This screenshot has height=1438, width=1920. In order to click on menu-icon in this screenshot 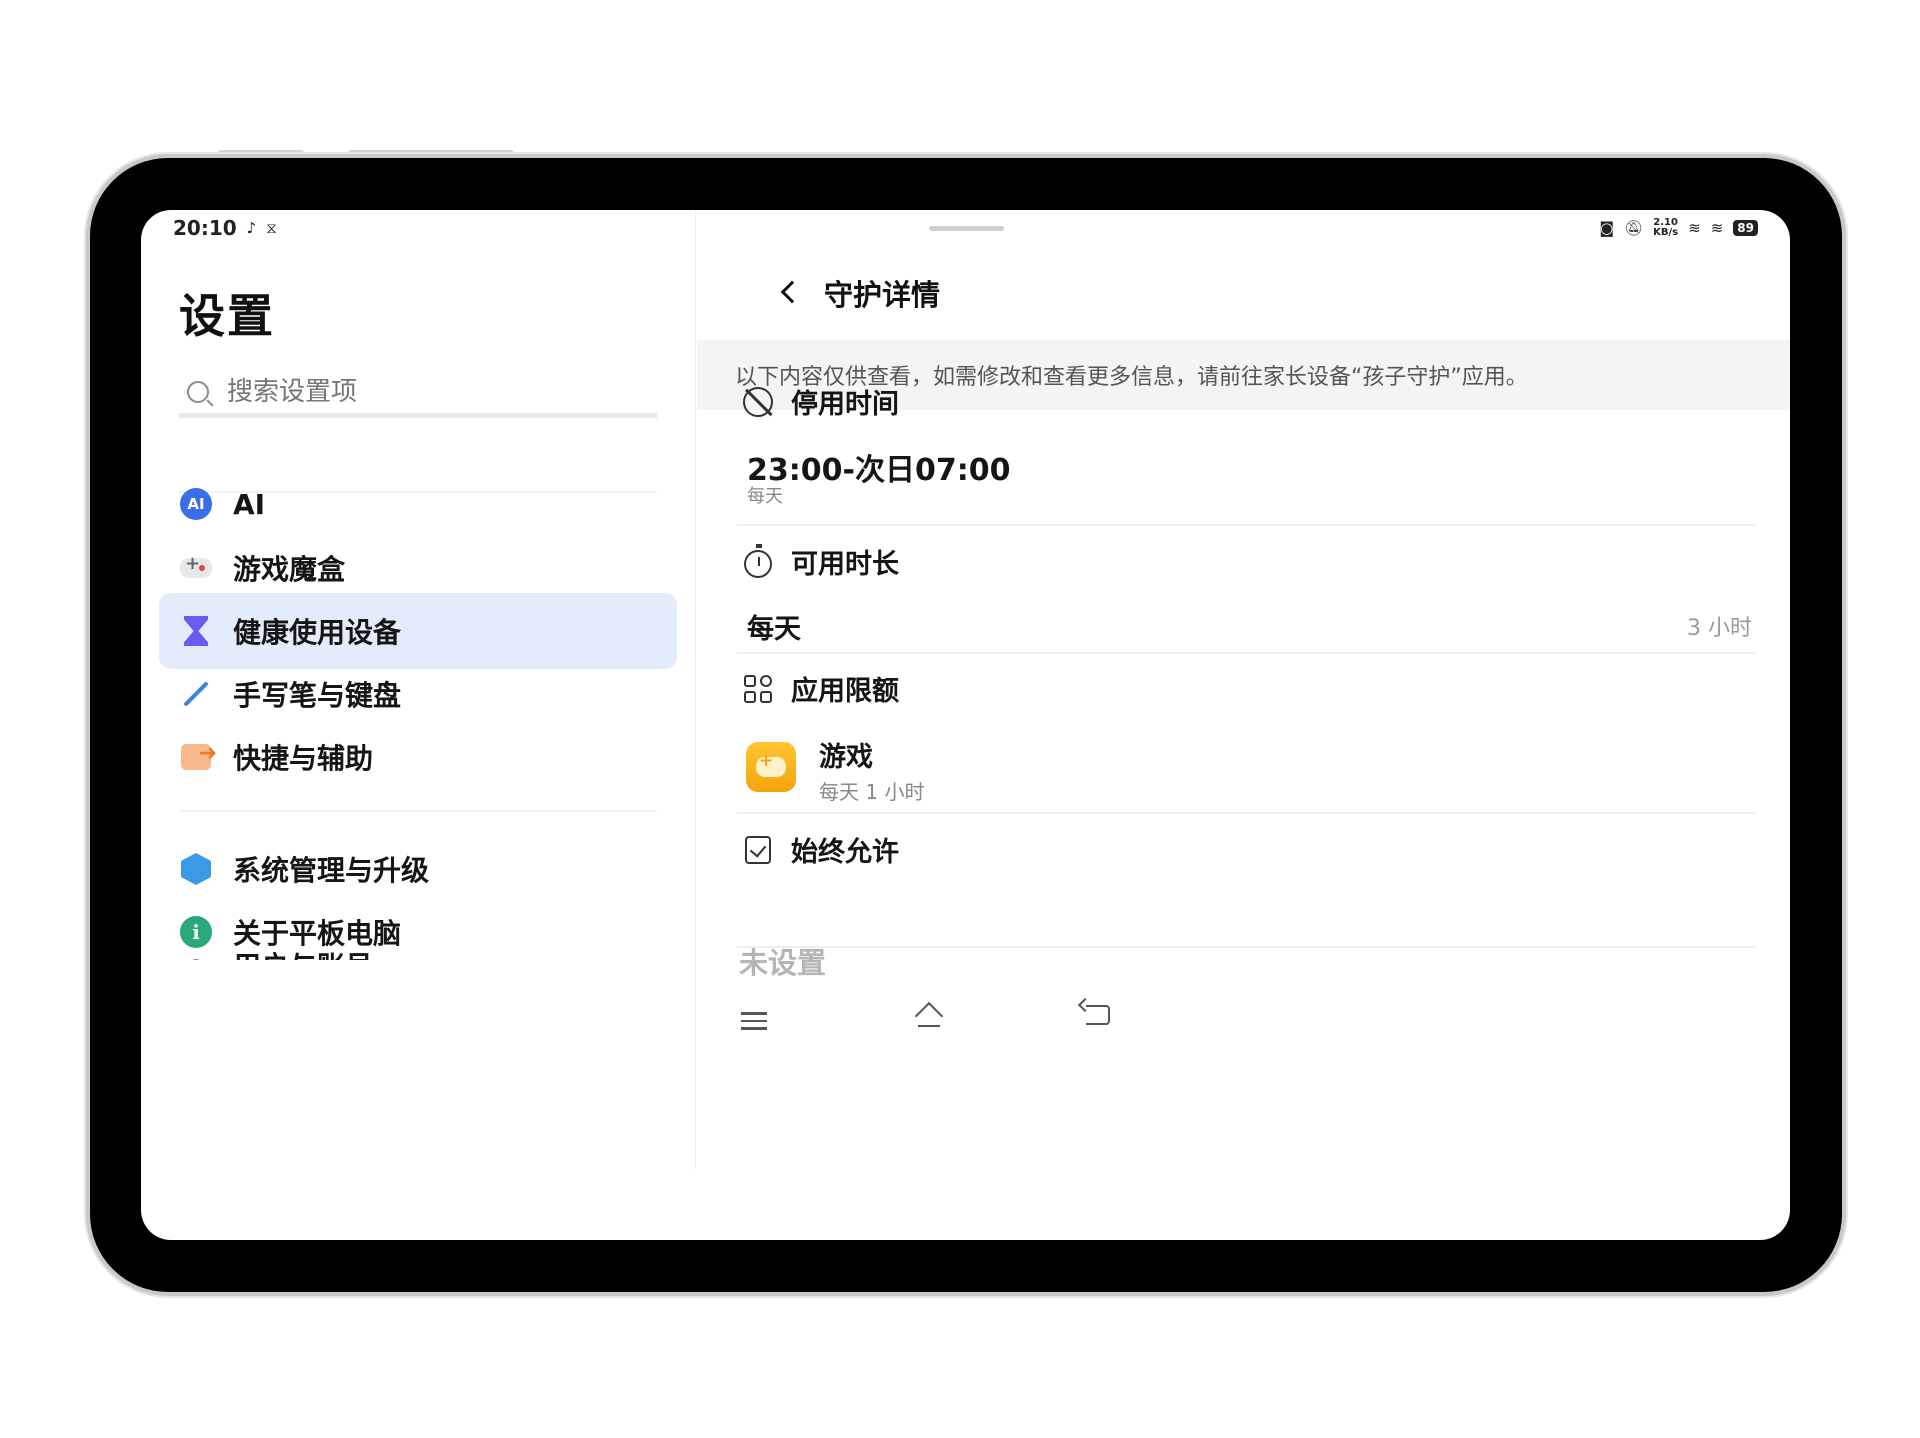, I will do `click(754, 1021)`.